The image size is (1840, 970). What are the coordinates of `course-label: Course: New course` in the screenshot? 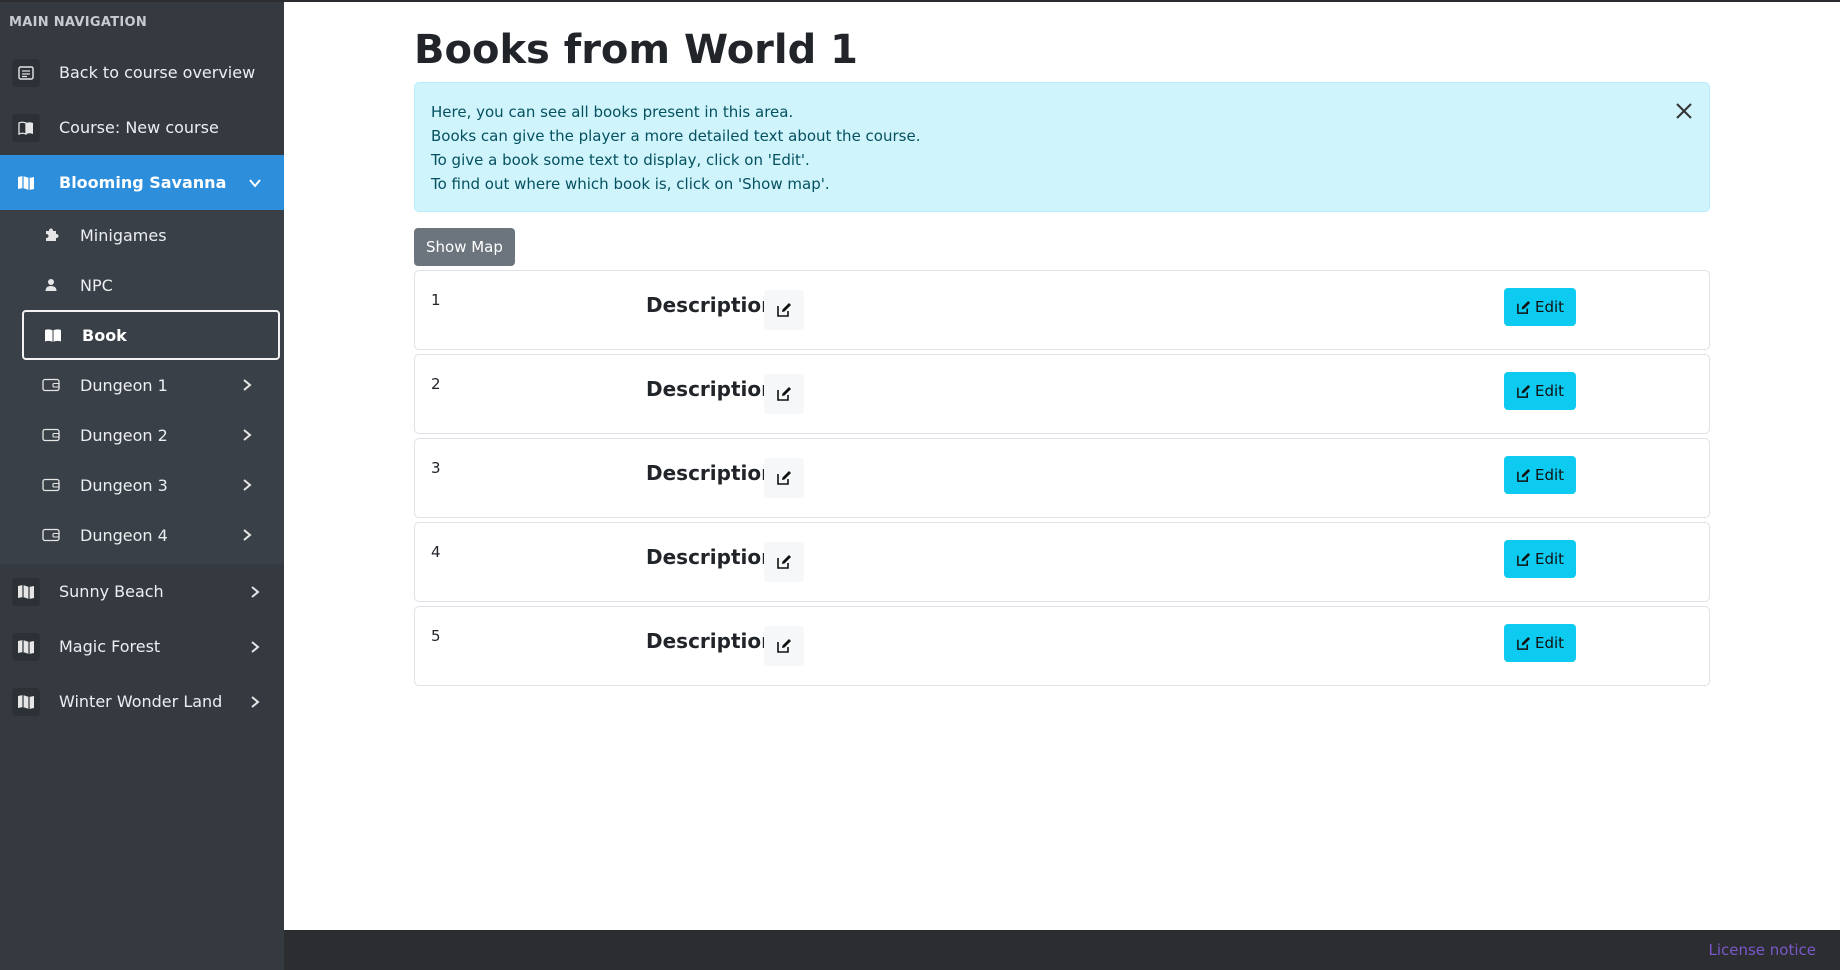 It's located at (139, 127).